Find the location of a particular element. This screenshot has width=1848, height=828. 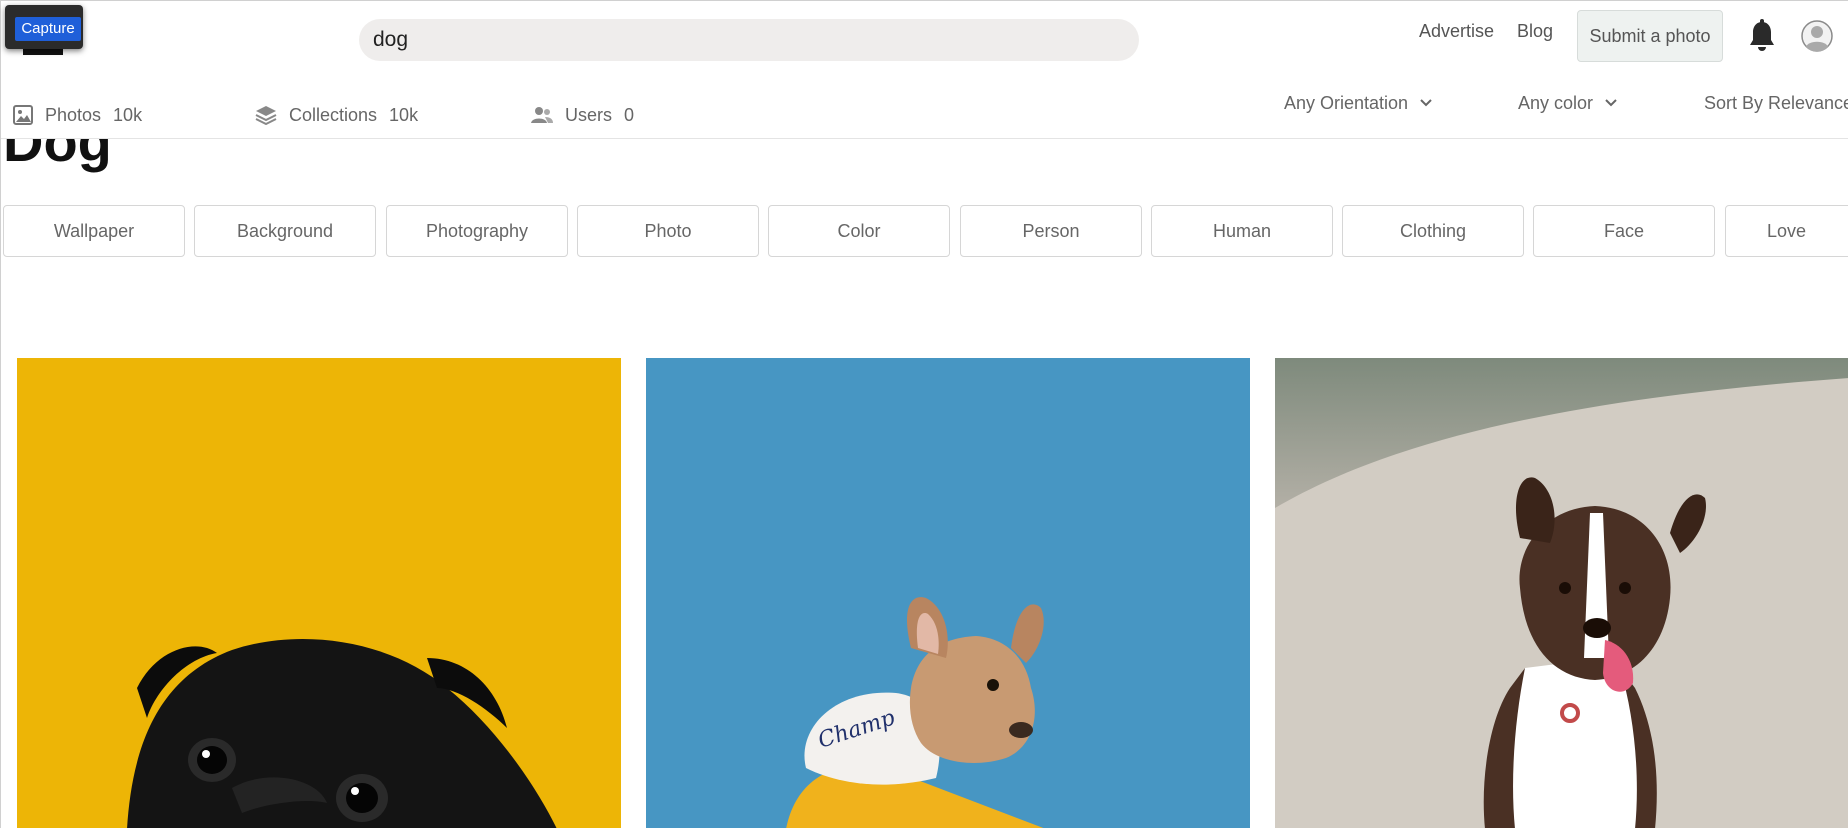

sort-label: Sort By Relevance is located at coordinates (1776, 102).